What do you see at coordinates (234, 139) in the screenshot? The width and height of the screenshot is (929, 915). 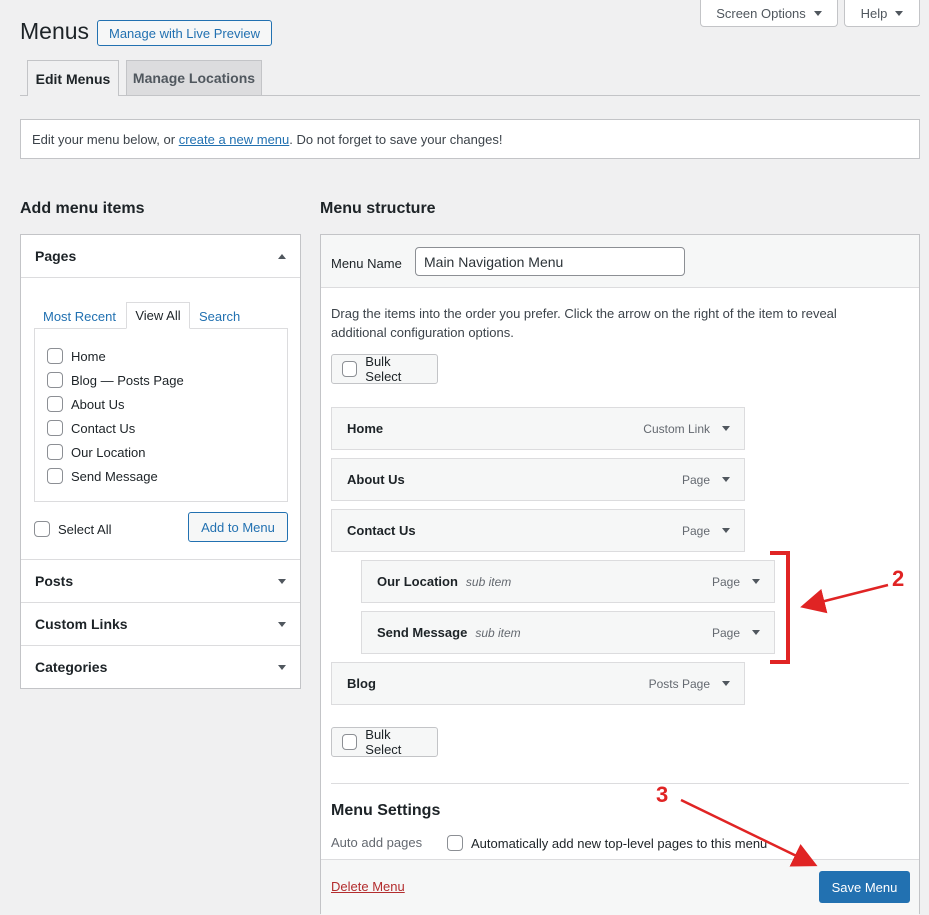 I see `create-new-menu-link: create a new menu` at bounding box center [234, 139].